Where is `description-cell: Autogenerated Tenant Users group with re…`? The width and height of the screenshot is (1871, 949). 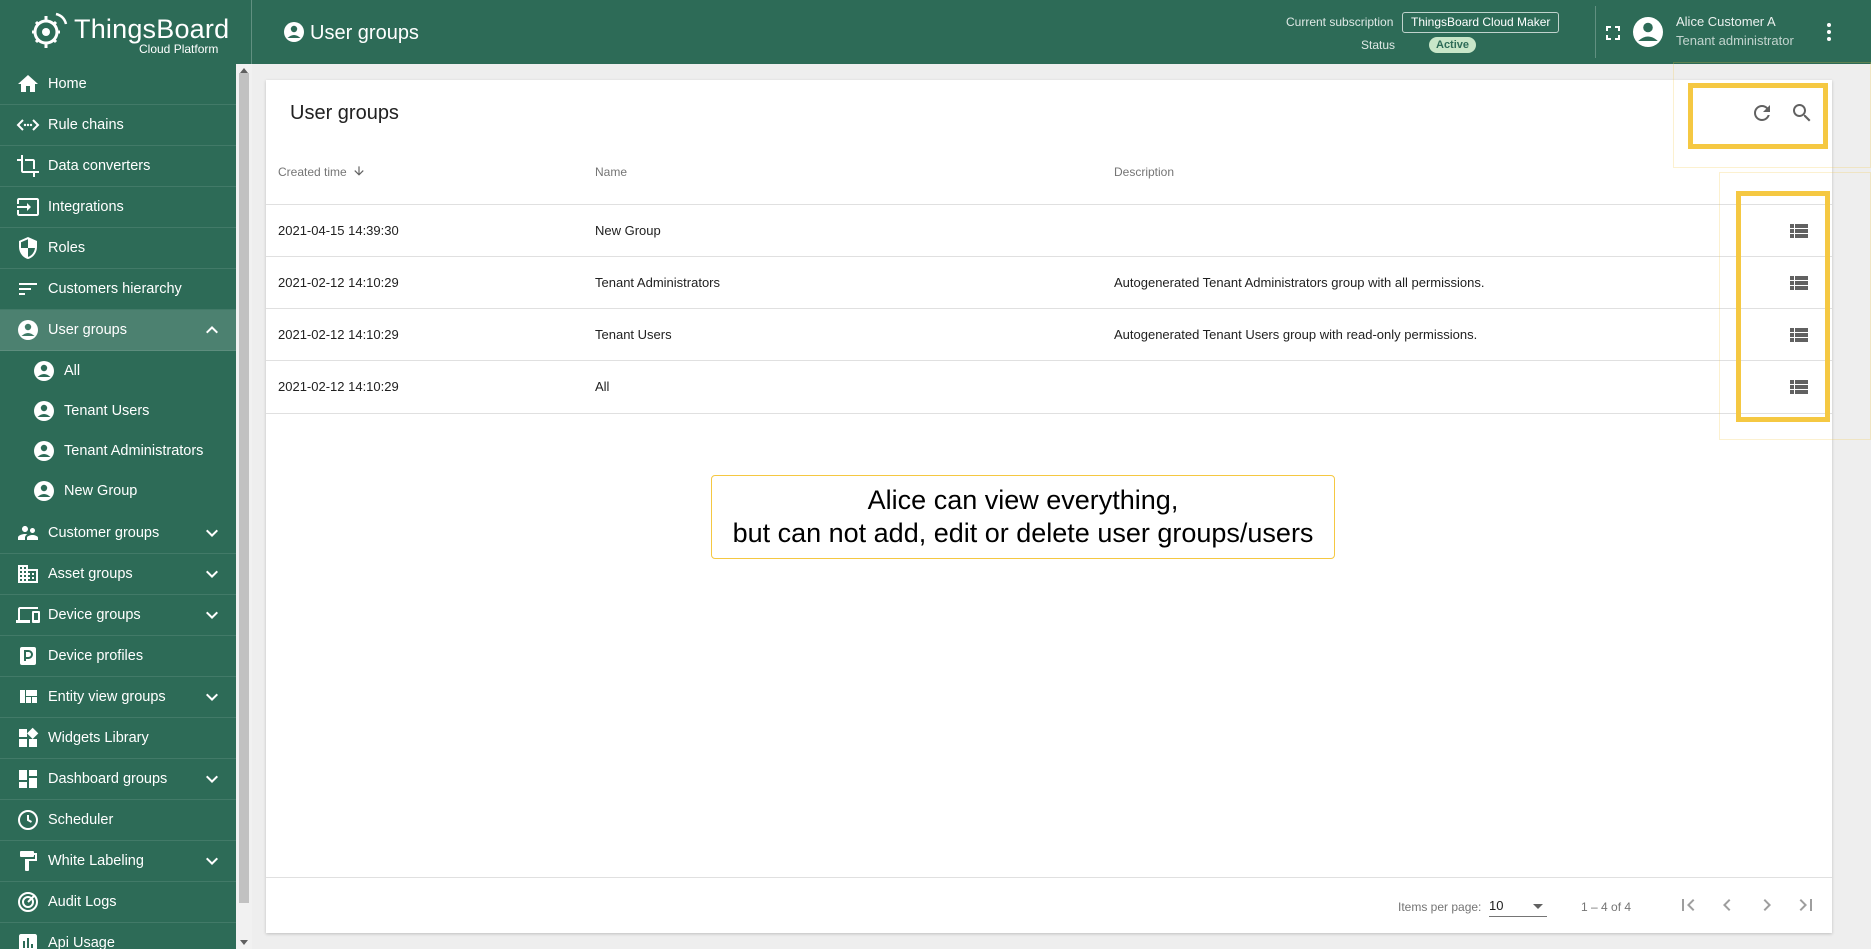
description-cell: Autogenerated Tenant Users group with re… is located at coordinates (1296, 334).